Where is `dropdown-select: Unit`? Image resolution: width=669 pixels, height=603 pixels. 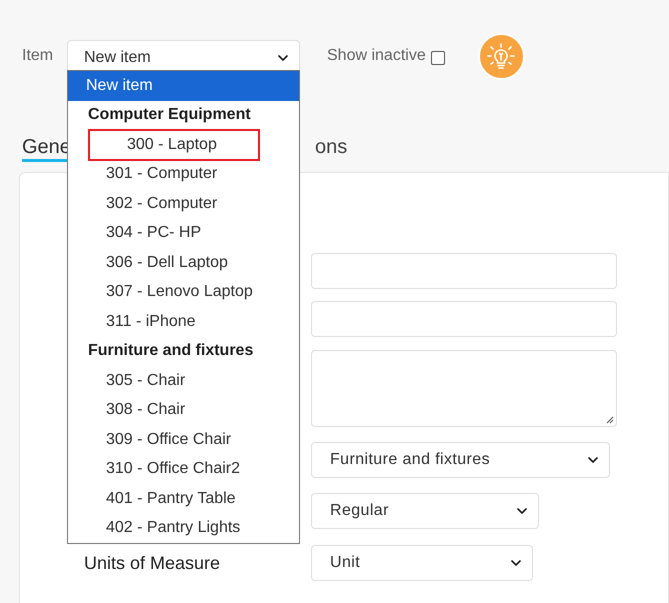 dropdown-select: Unit is located at coordinates (422, 563).